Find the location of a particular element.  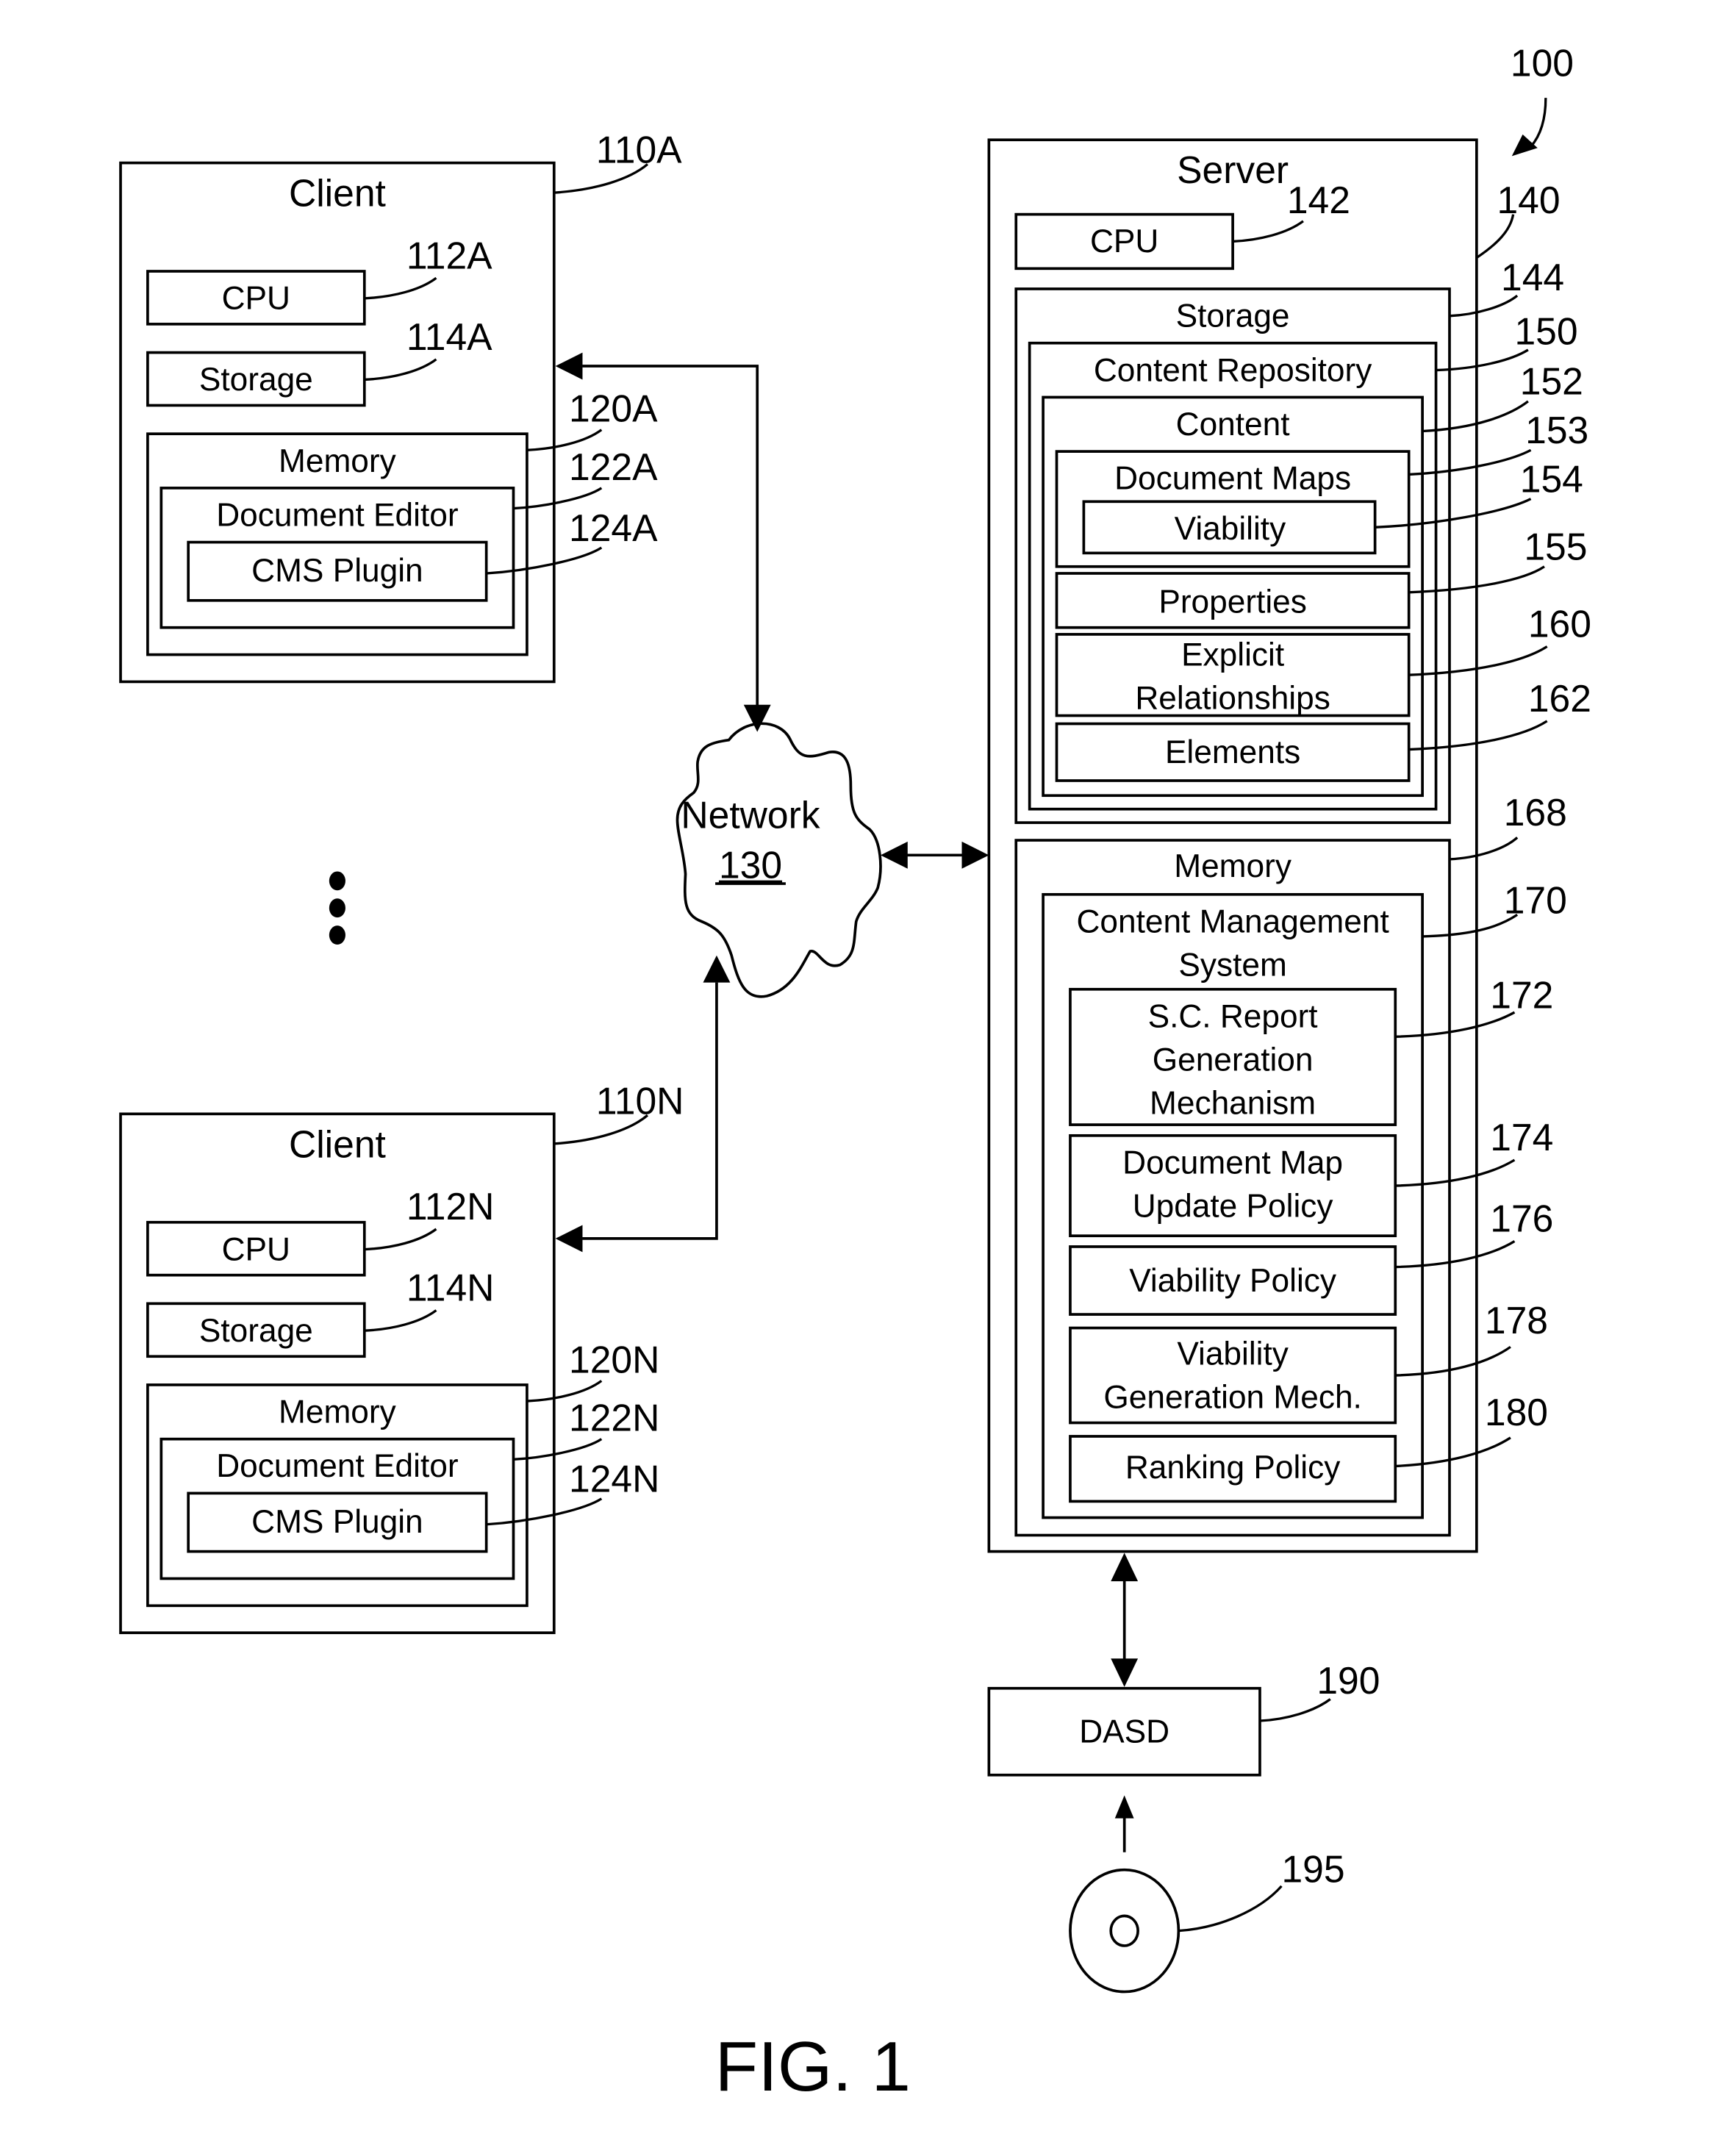

viability-gen-ref: 178 is located at coordinates (1516, 1321).